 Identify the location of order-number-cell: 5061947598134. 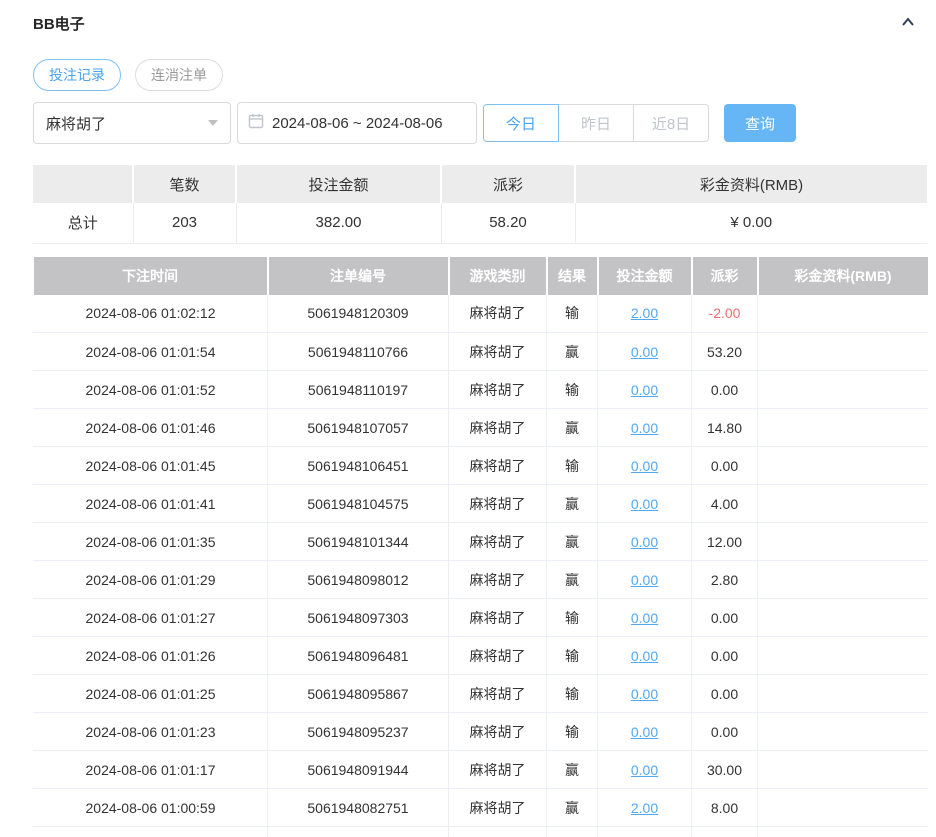
(358, 831).